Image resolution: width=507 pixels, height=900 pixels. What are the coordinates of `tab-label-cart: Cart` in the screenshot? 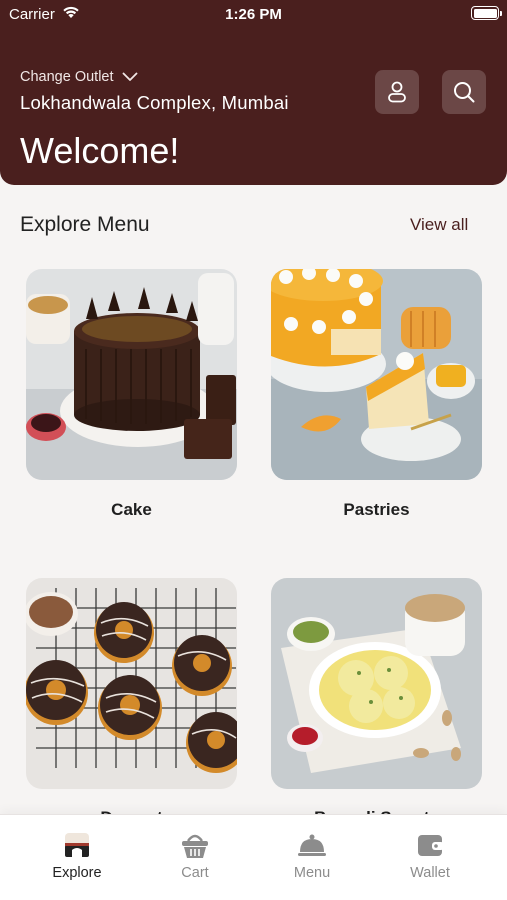 It's located at (195, 873).